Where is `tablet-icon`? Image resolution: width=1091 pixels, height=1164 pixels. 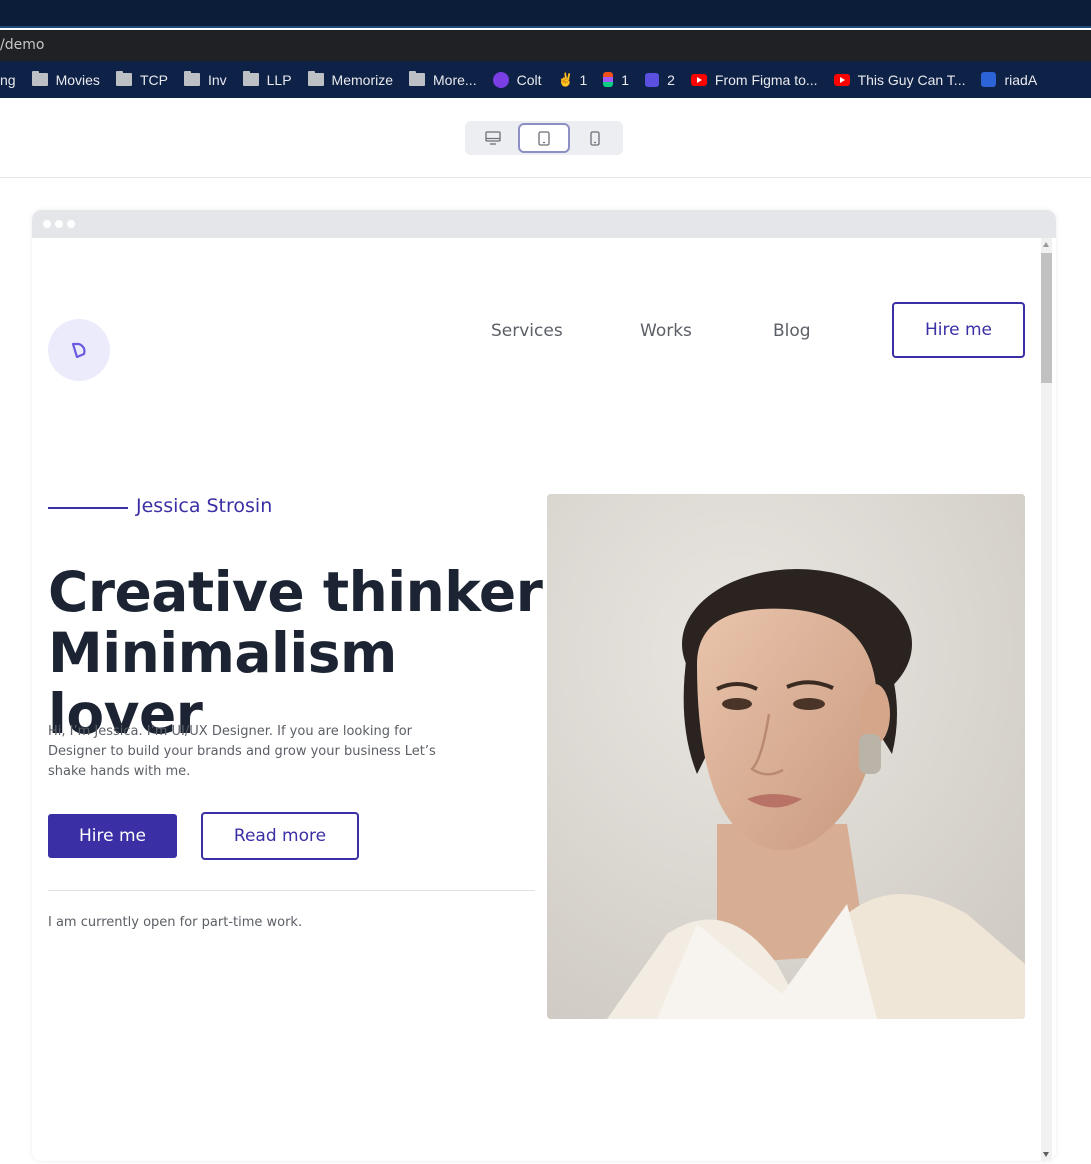
tablet-icon is located at coordinates (544, 138).